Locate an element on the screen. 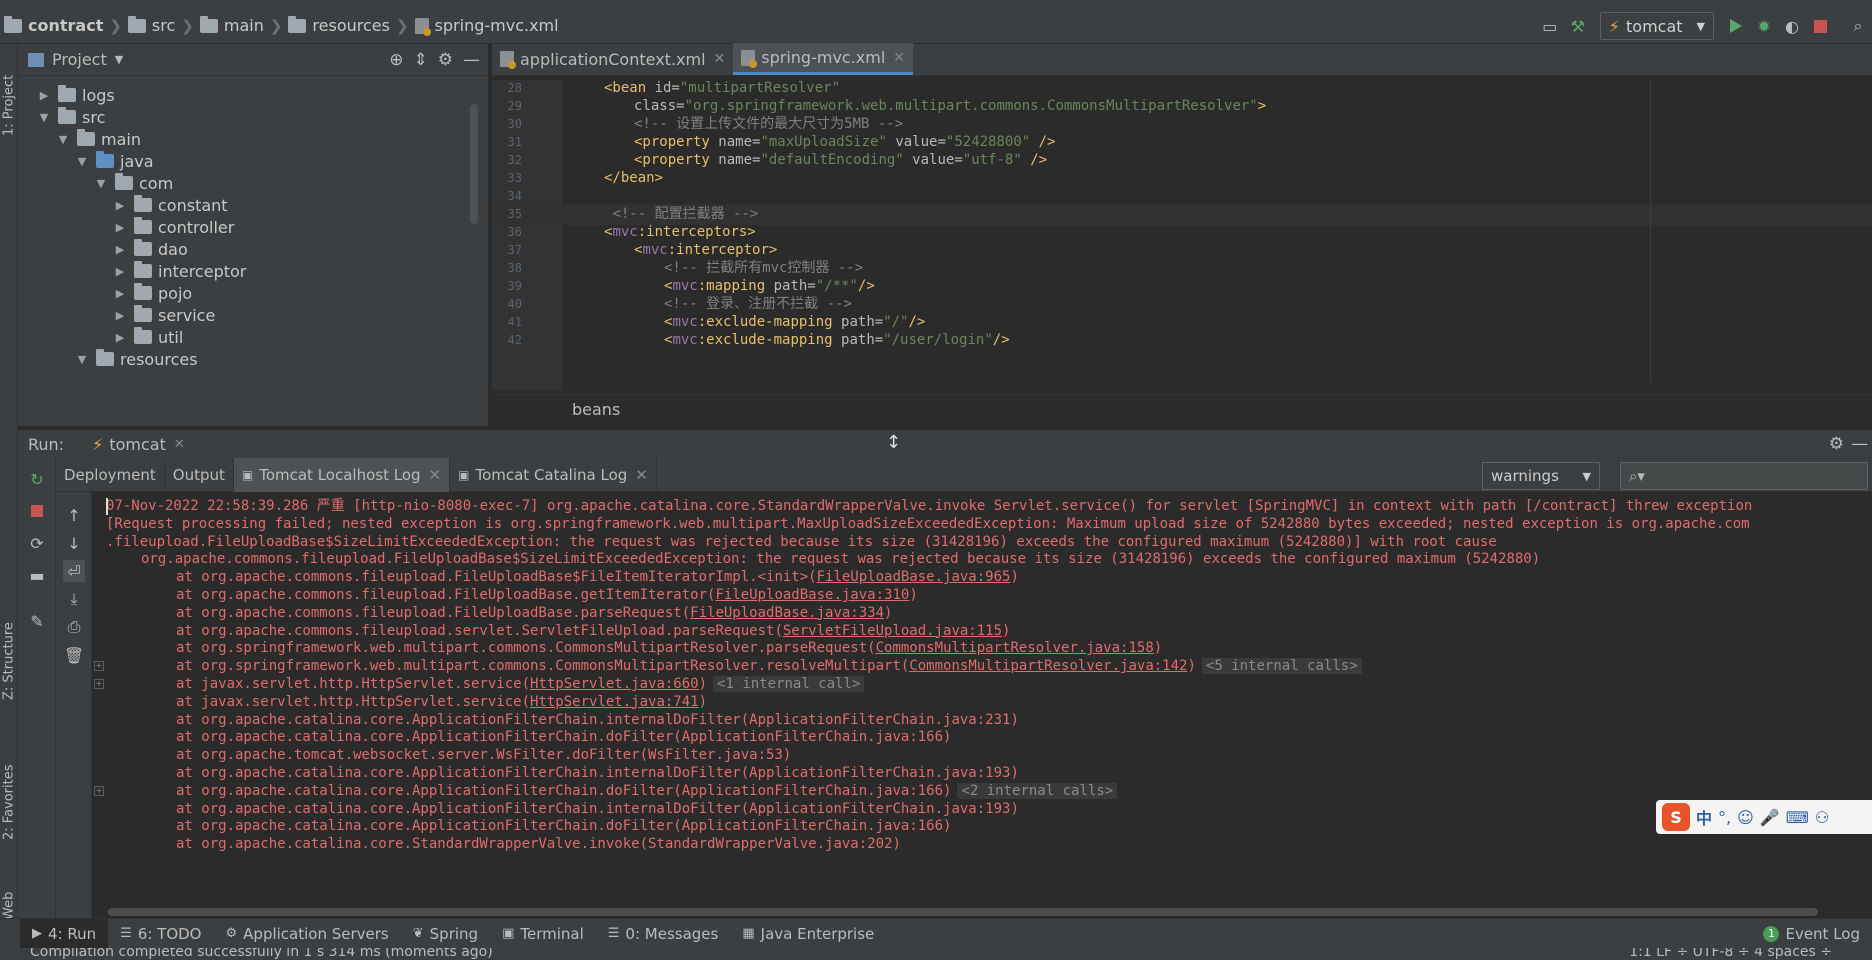 The height and width of the screenshot is (960, 1872). source-link: FileUploadBase.java:965 is located at coordinates (914, 577).